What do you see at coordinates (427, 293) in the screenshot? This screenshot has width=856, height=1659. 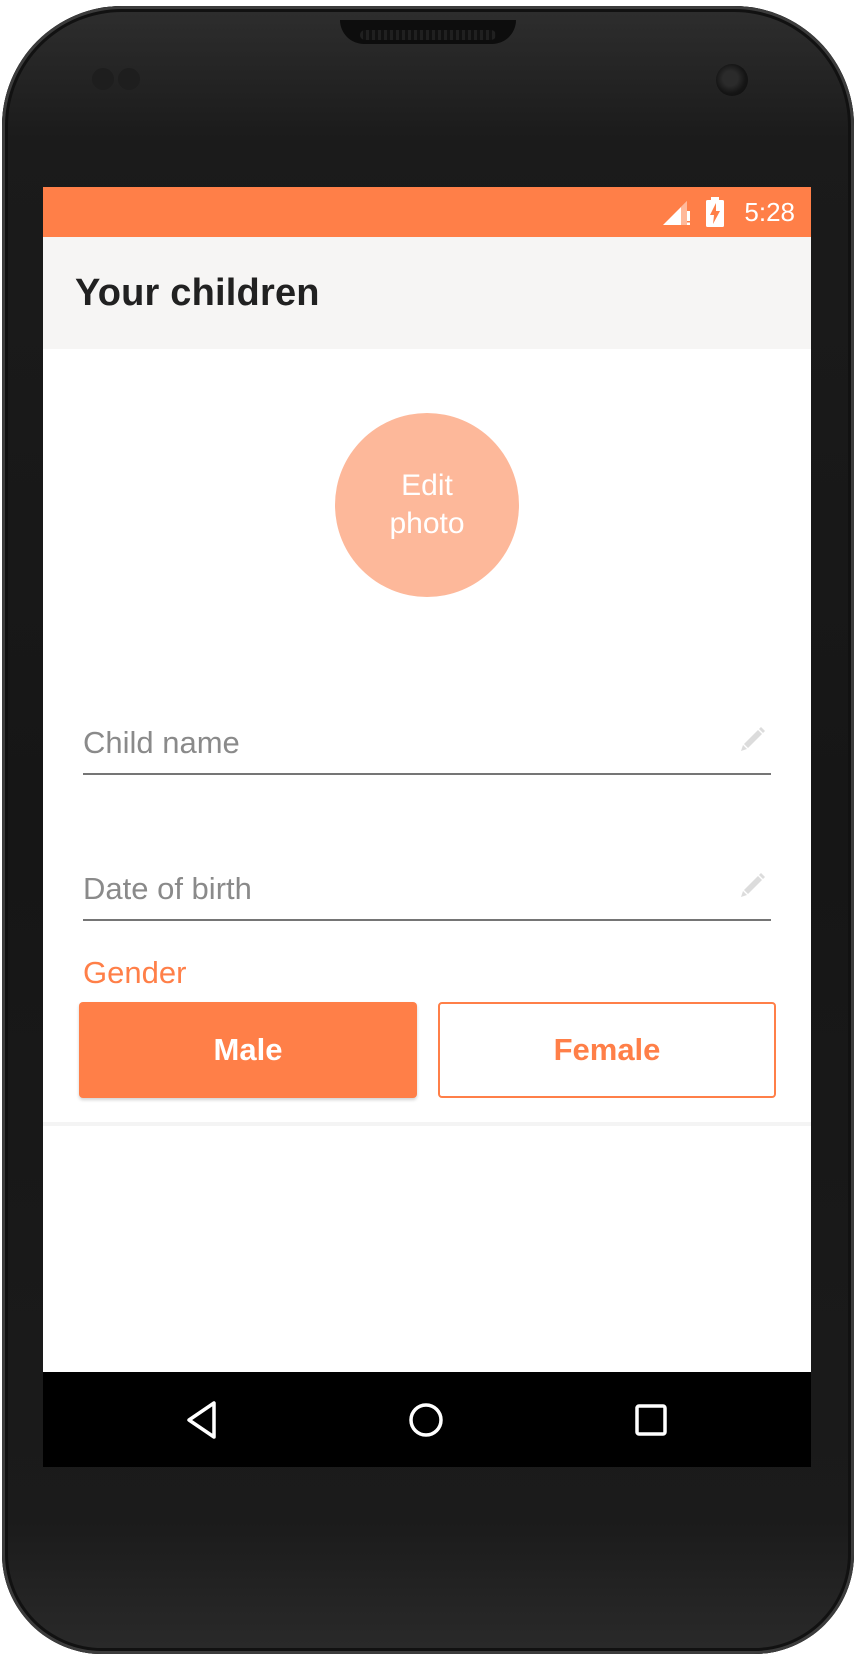 I see `app-bar: Your children` at bounding box center [427, 293].